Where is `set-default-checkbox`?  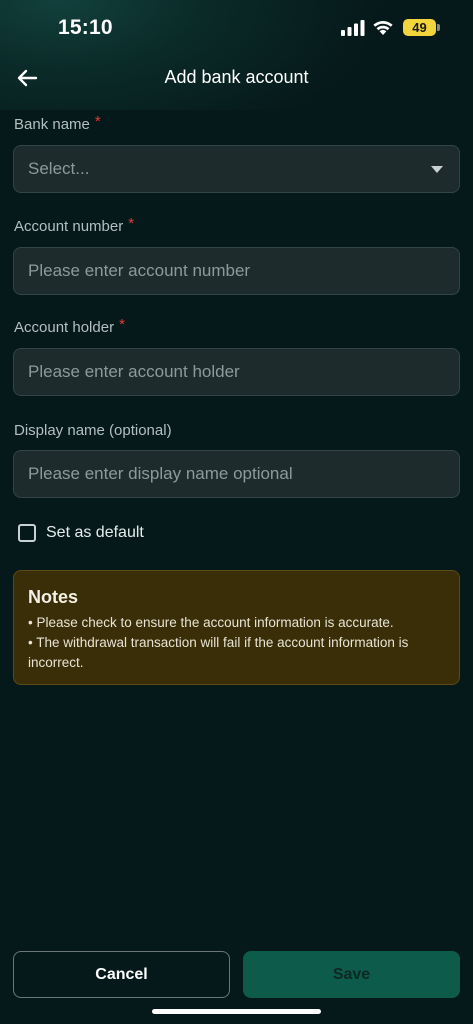
set-default-checkbox is located at coordinates (27, 533).